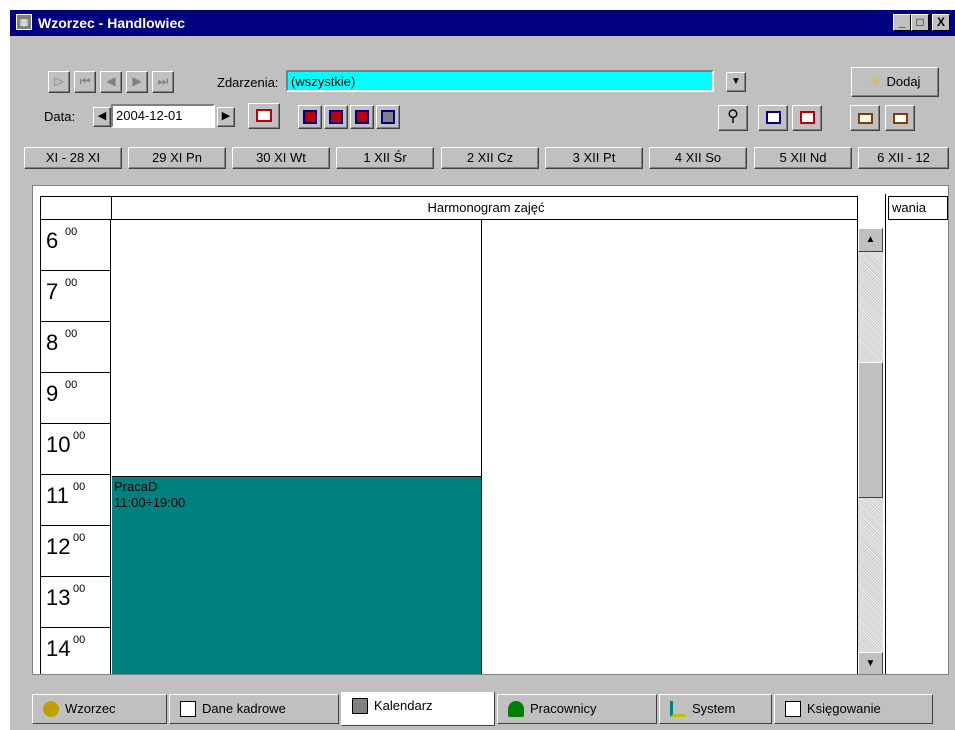  Describe the element at coordinates (76, 347) in the screenshot. I see `hour-row: 8 00` at that location.